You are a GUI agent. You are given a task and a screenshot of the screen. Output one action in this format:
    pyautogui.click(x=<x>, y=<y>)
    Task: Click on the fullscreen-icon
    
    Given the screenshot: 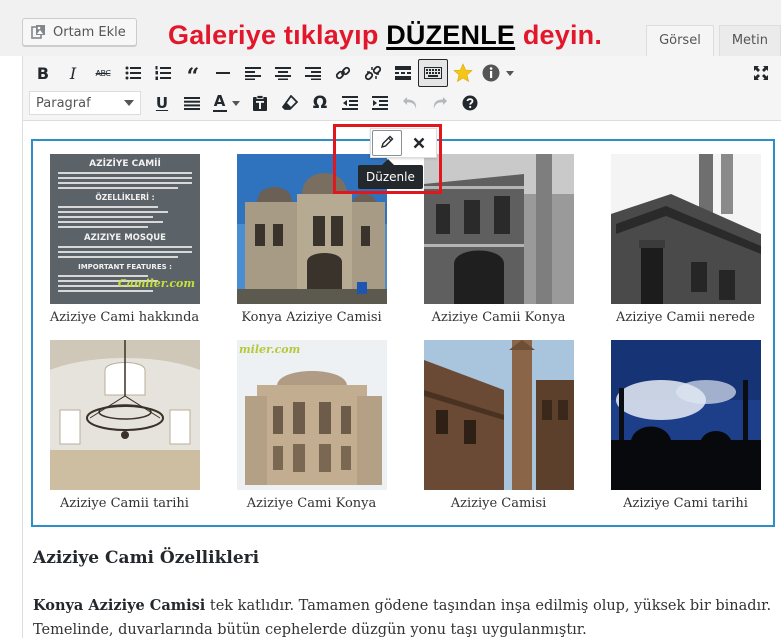 What is the action you would take?
    pyautogui.click(x=761, y=73)
    